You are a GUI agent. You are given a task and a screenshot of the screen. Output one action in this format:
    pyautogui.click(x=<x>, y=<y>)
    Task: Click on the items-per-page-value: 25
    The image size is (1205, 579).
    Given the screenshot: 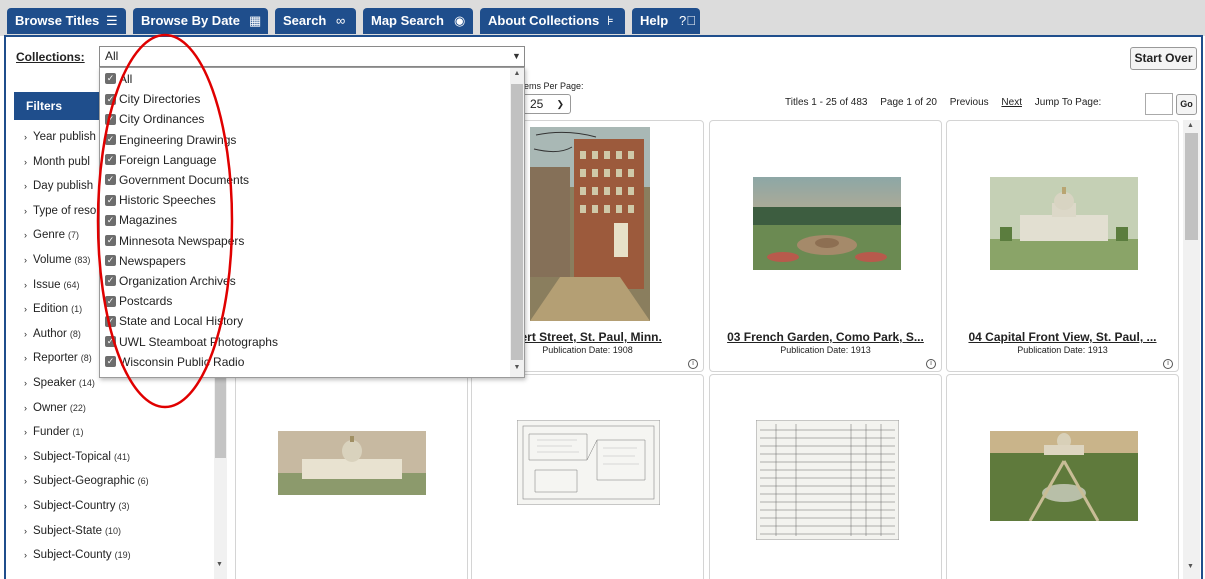 What is the action you would take?
    pyautogui.click(x=537, y=104)
    